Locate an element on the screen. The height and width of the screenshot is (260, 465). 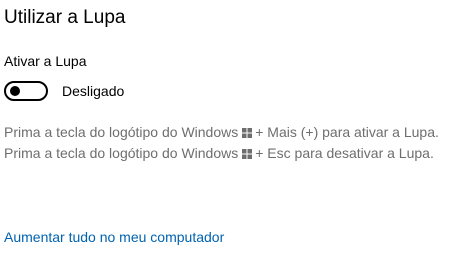
enlarge-everything-link: Aumentar tudo no meu computador is located at coordinates (114, 237).